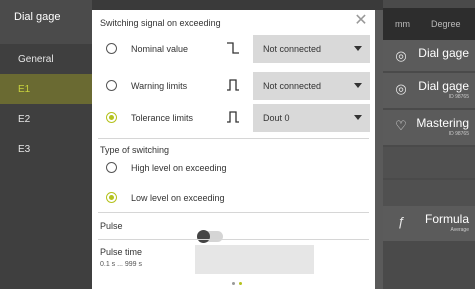  I want to click on toggle-knob, so click(203, 236).